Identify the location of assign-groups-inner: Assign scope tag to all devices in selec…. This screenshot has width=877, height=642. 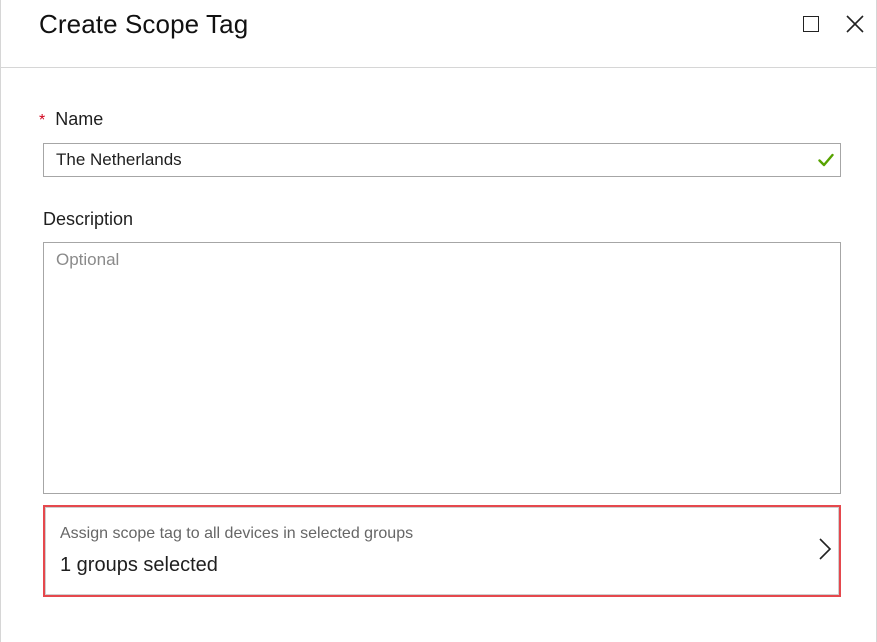
(442, 551).